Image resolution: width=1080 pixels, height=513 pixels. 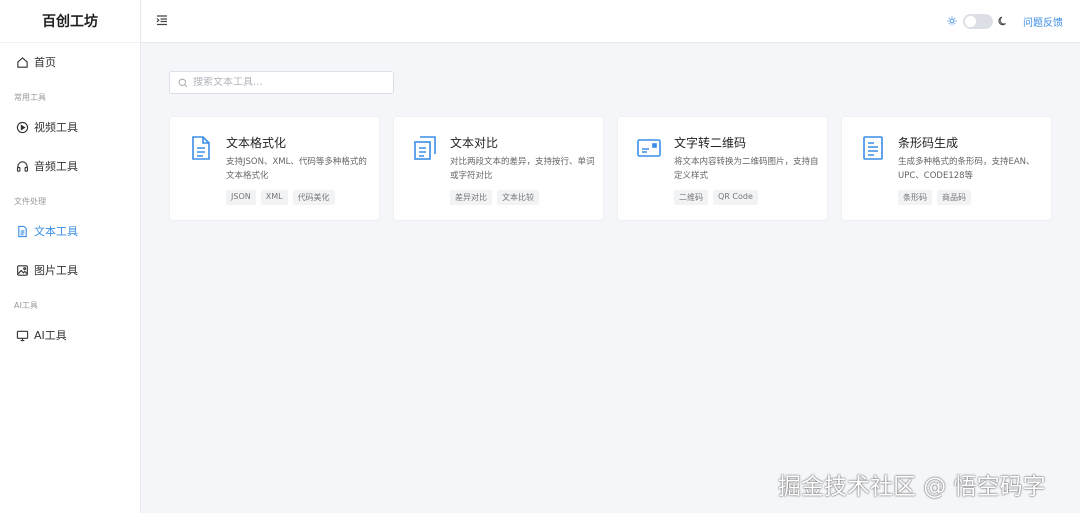 What do you see at coordinates (22, 270) in the screenshot?
I see `image-icon` at bounding box center [22, 270].